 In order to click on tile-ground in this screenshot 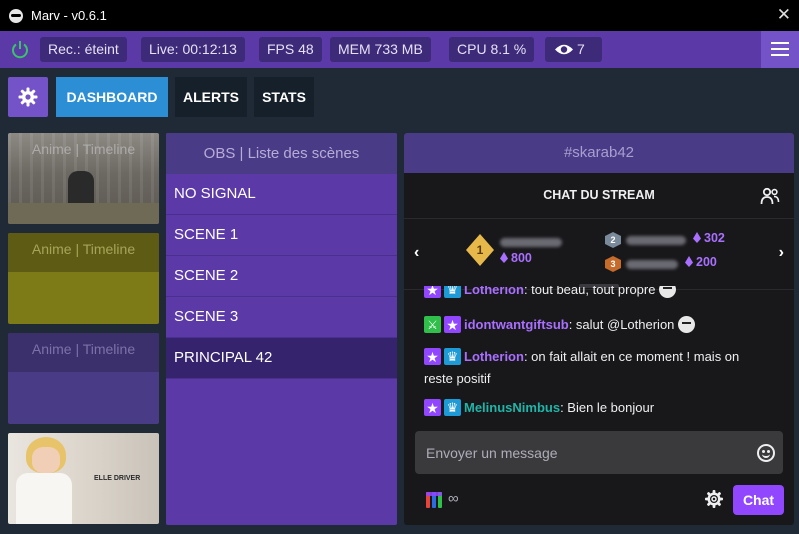, I will do `click(83, 213)`.